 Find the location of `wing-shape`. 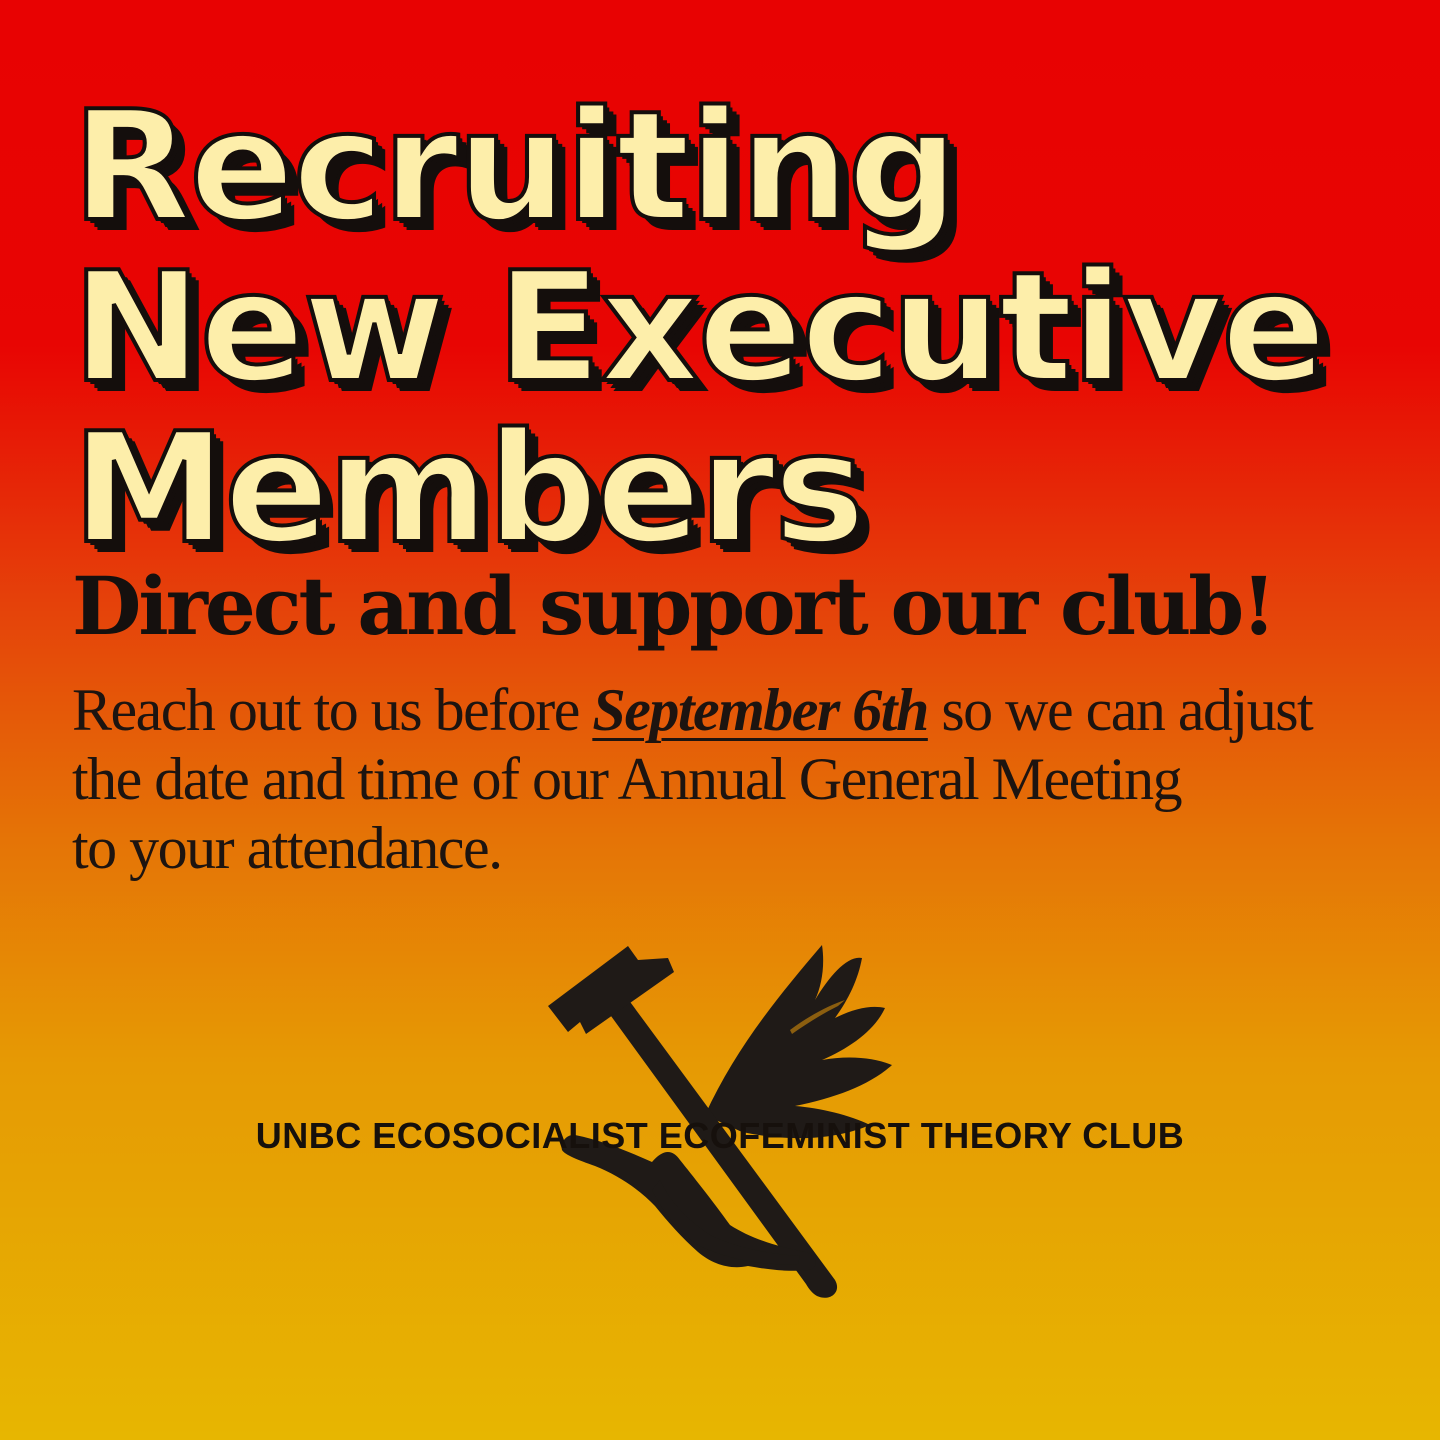

wing-shape is located at coordinates (798, 1042).